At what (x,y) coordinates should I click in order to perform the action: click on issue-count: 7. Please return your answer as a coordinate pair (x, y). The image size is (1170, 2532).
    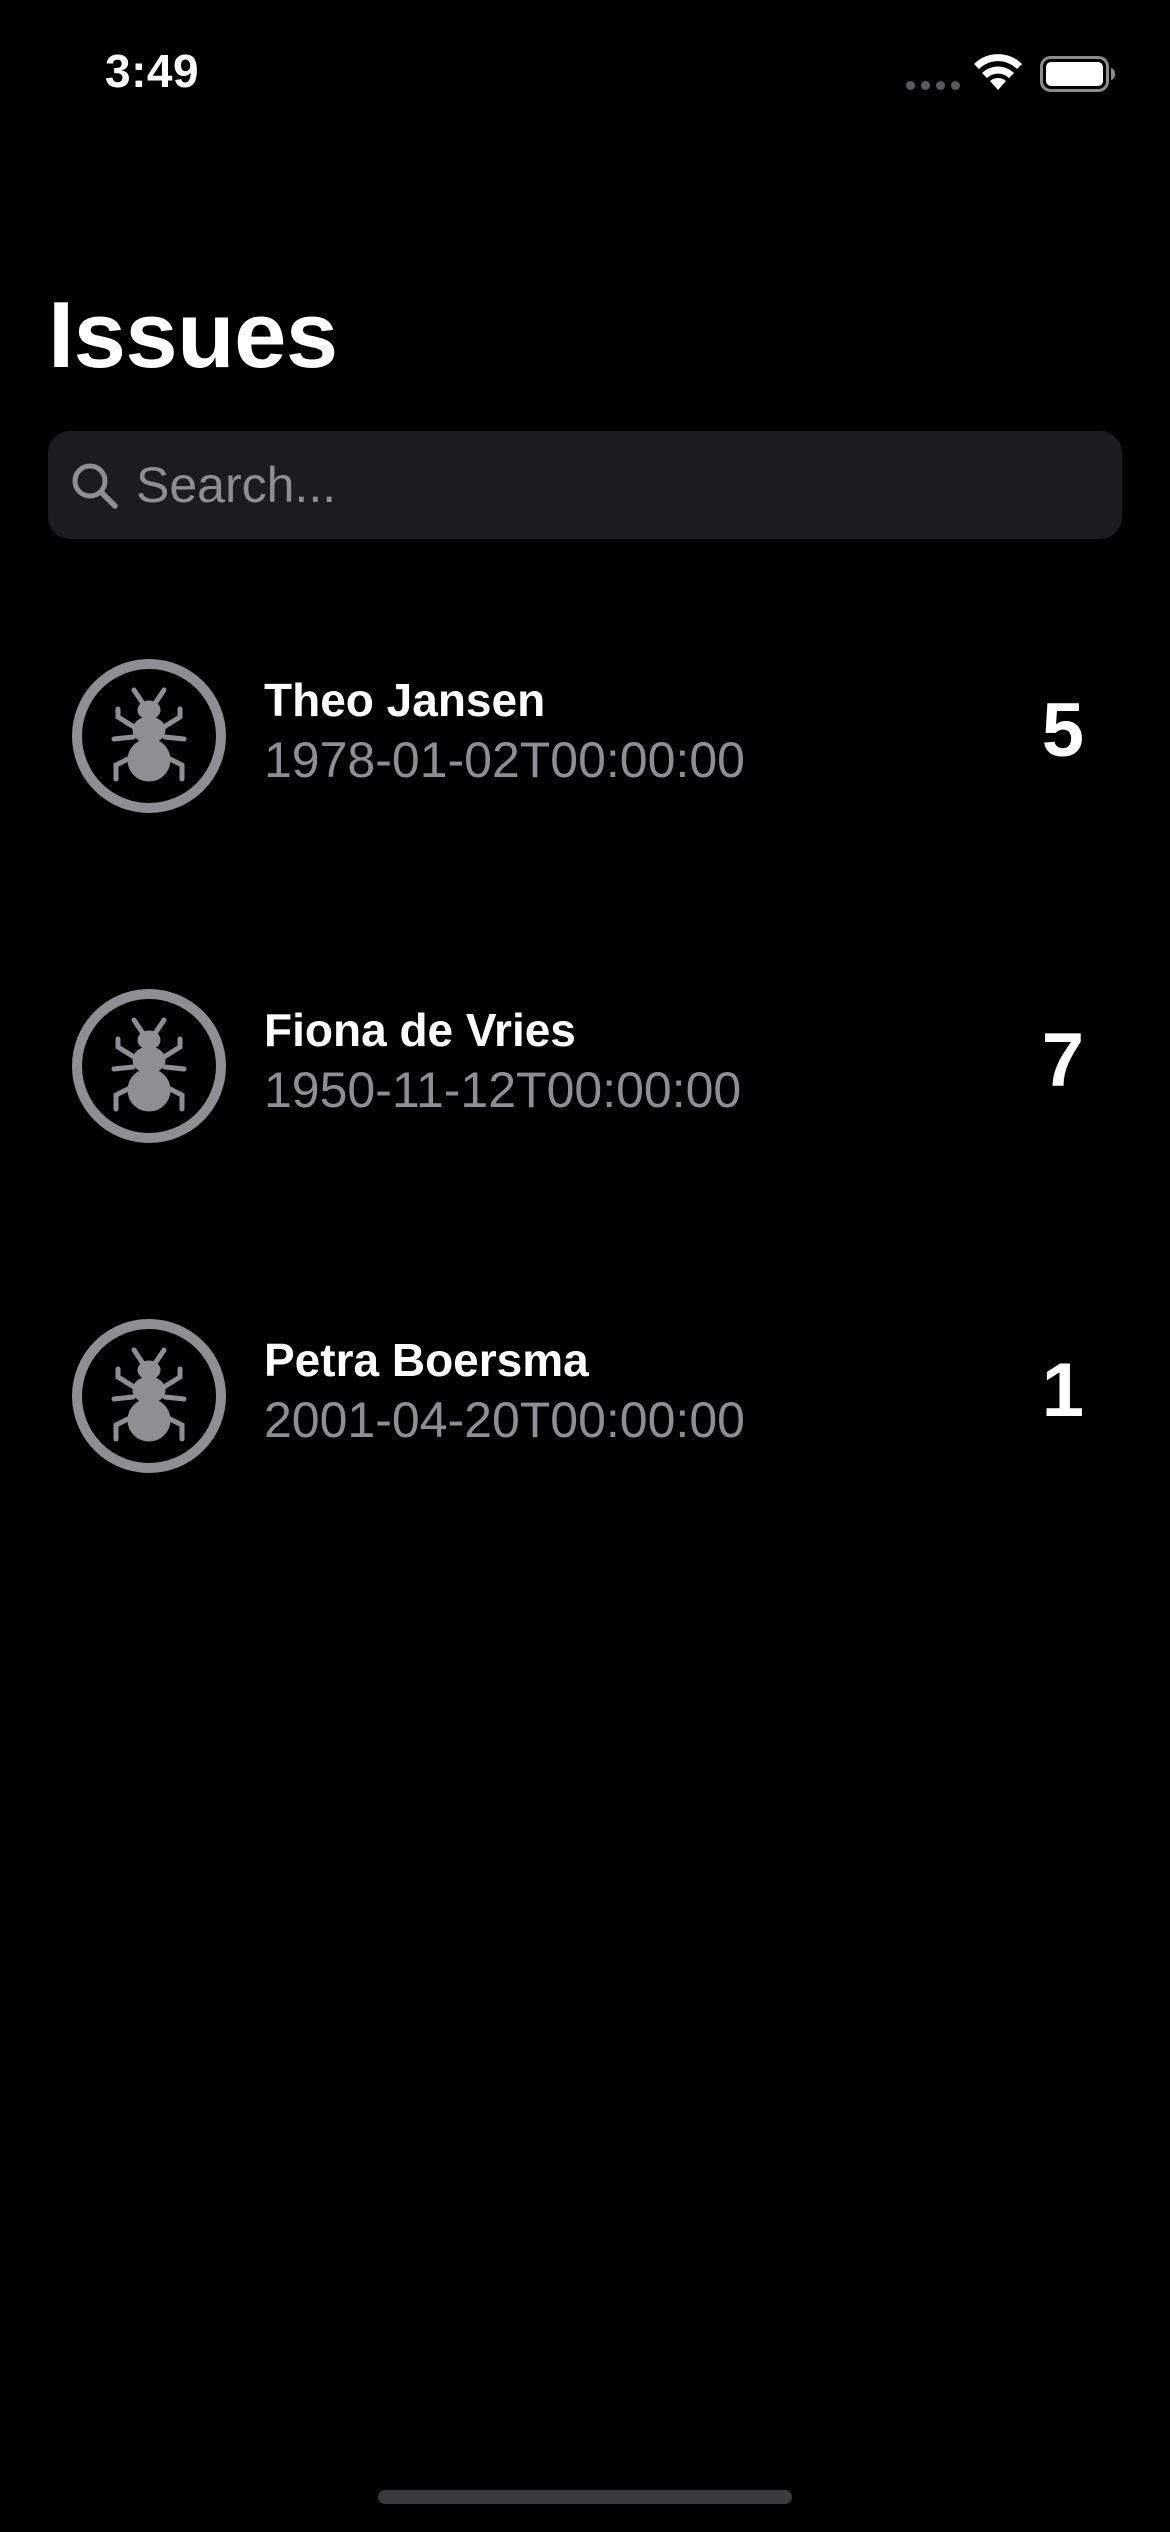
    Looking at the image, I should click on (1062, 1060).